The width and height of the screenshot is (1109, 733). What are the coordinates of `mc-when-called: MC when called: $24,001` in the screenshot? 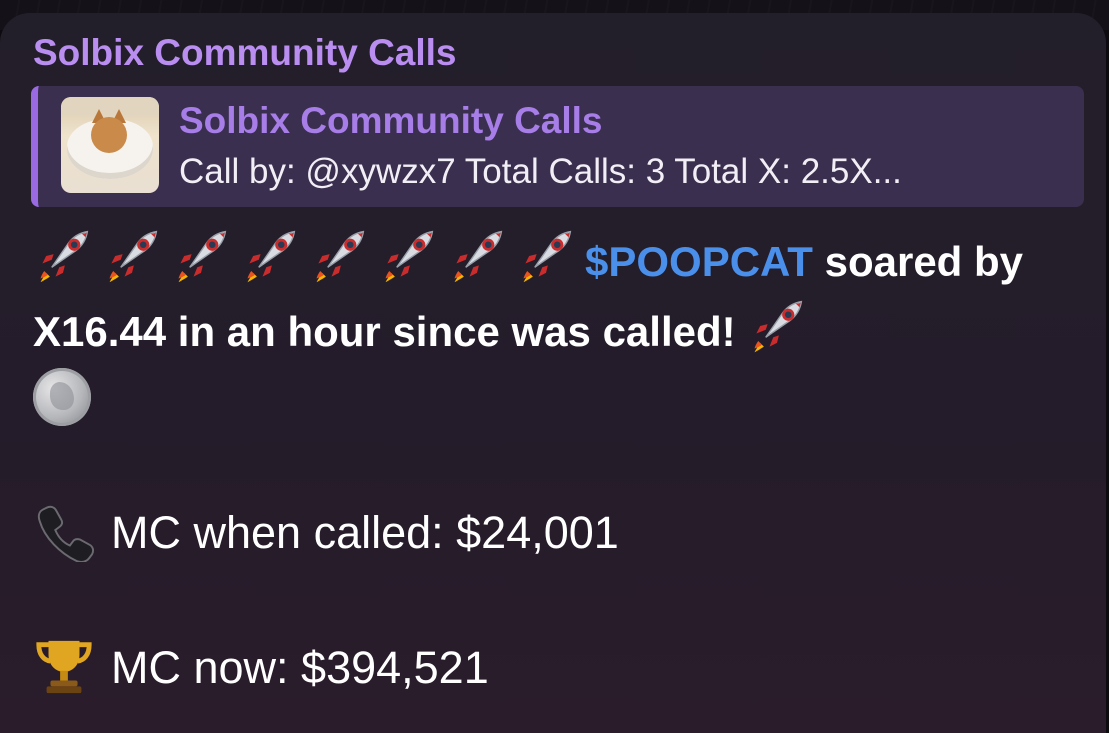 It's located at (326, 531).